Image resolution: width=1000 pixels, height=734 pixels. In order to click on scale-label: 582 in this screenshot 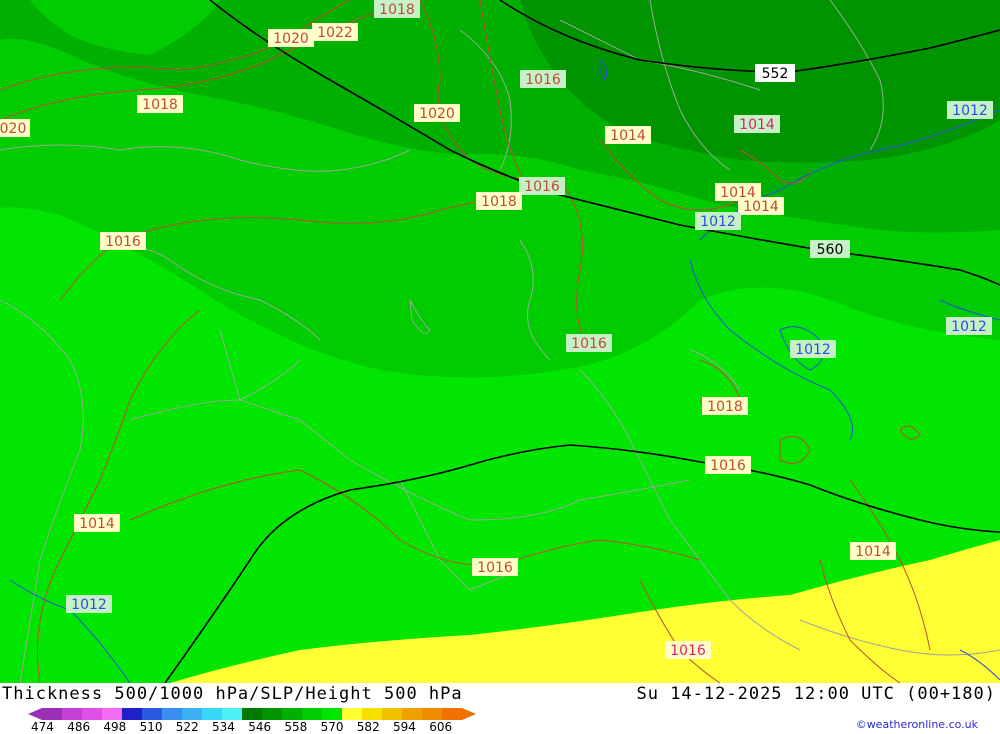, I will do `click(368, 727)`.